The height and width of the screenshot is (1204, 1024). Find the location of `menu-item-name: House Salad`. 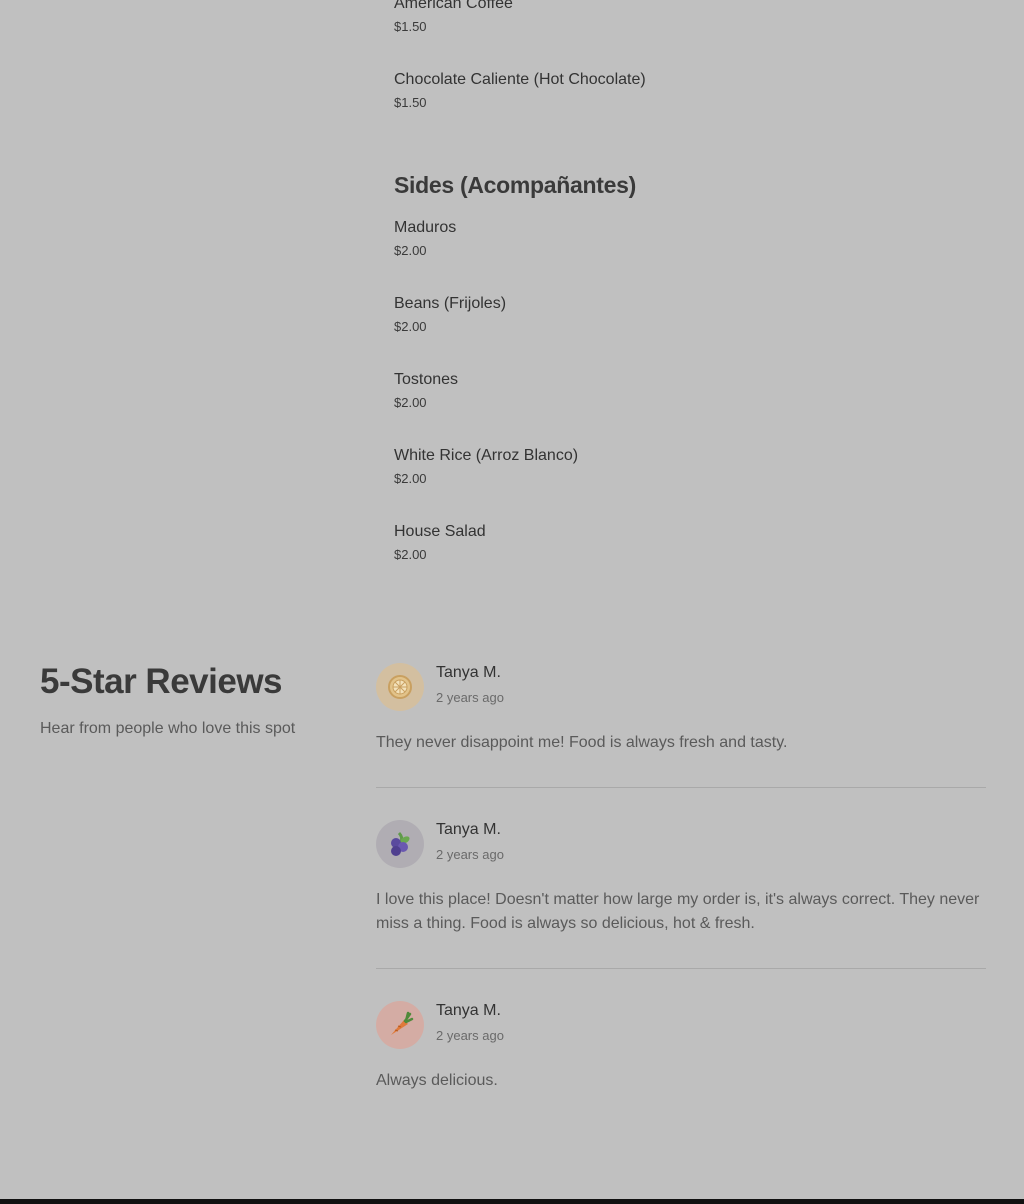

menu-item-name: House Salad is located at coordinates (440, 531).